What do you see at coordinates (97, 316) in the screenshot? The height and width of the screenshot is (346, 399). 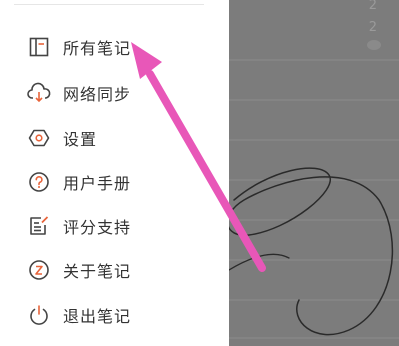 I see `menu-item-label: 退出笔记` at bounding box center [97, 316].